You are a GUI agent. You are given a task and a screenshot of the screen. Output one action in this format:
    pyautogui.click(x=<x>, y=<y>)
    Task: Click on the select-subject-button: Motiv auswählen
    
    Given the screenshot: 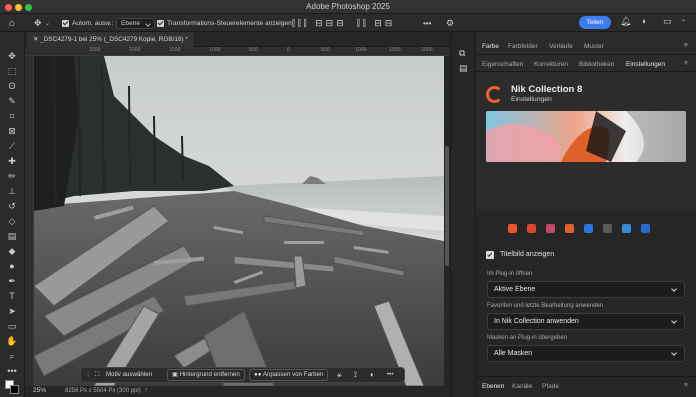 What is the action you would take?
    pyautogui.click(x=129, y=375)
    